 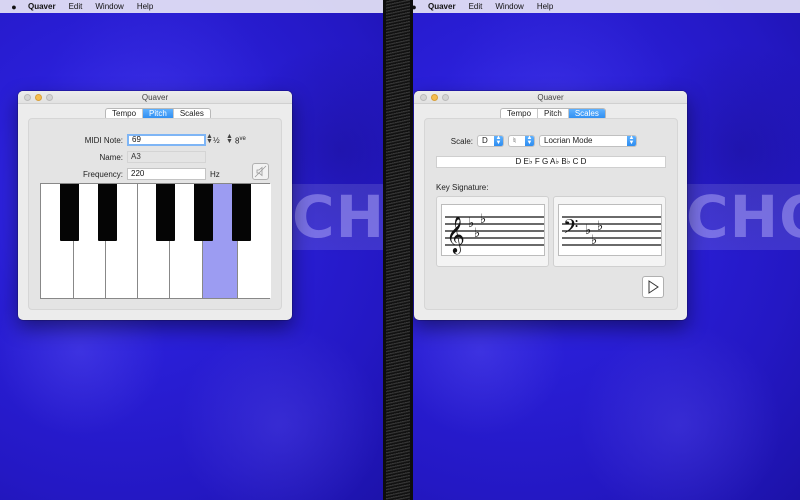 I want to click on midi-note-stepper: ▲ ▼, so click(x=209, y=139).